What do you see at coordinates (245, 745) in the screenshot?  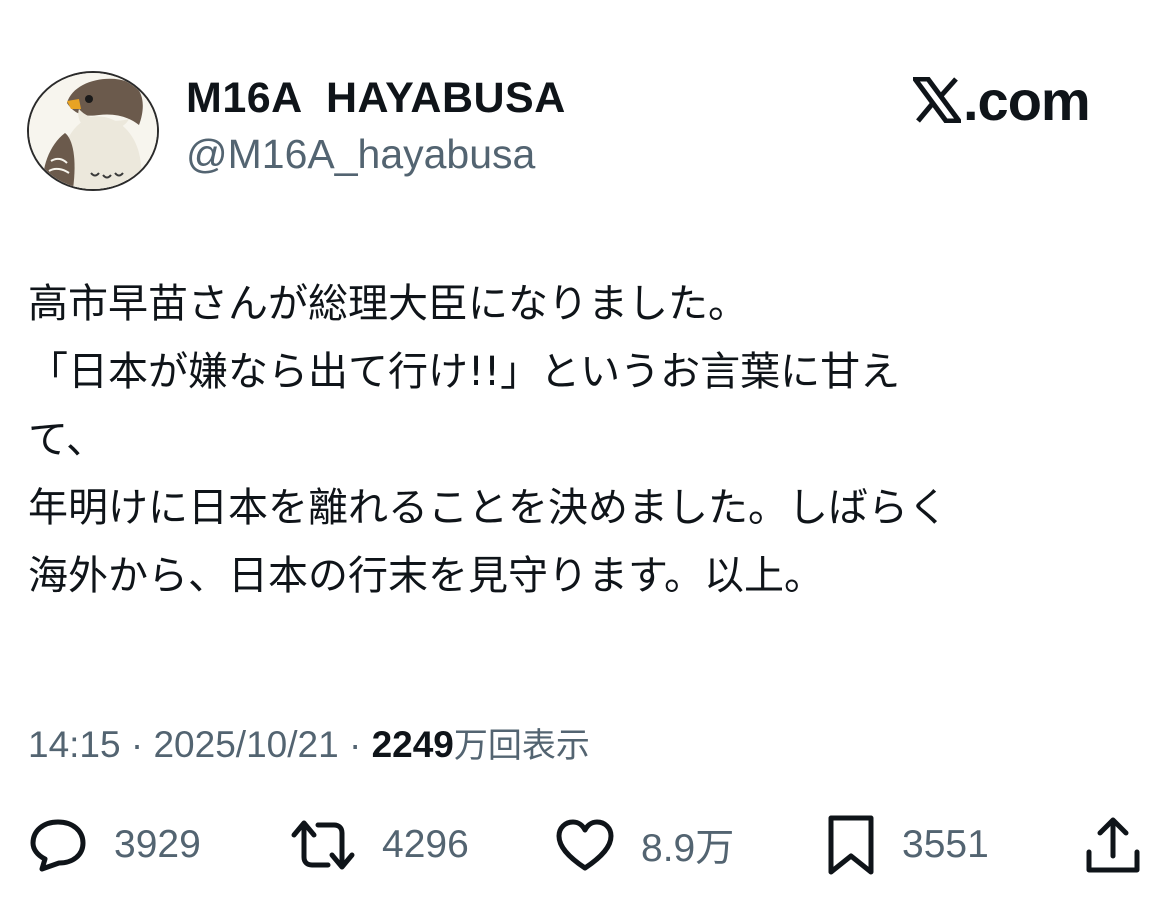 I see `tweet-date: 2025/10/21` at bounding box center [245, 745].